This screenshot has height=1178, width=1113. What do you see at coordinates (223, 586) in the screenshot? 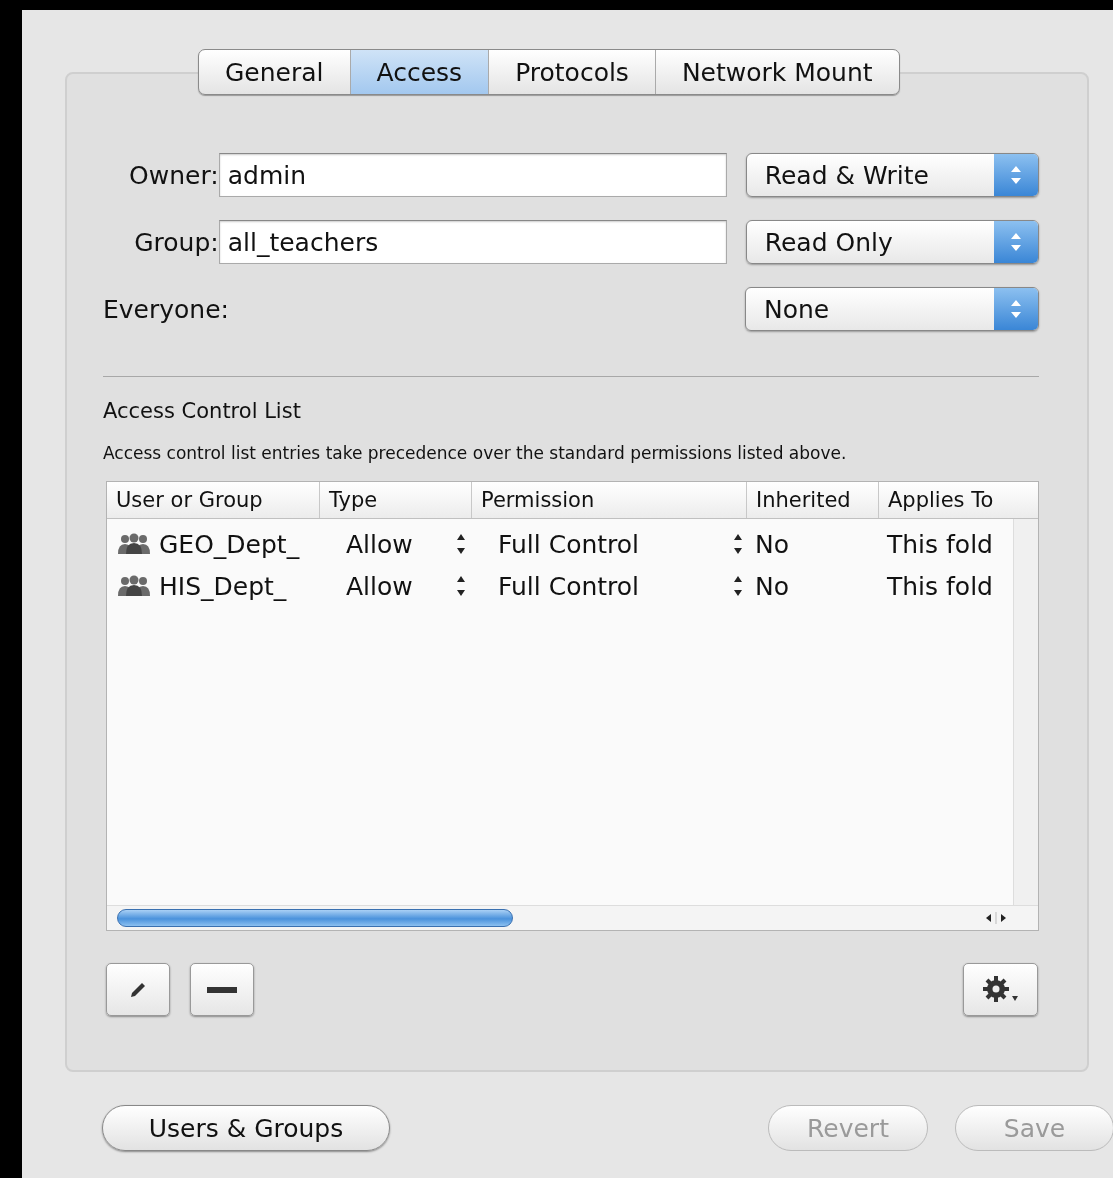
I see `table-cell: HIS_Dept_` at bounding box center [223, 586].